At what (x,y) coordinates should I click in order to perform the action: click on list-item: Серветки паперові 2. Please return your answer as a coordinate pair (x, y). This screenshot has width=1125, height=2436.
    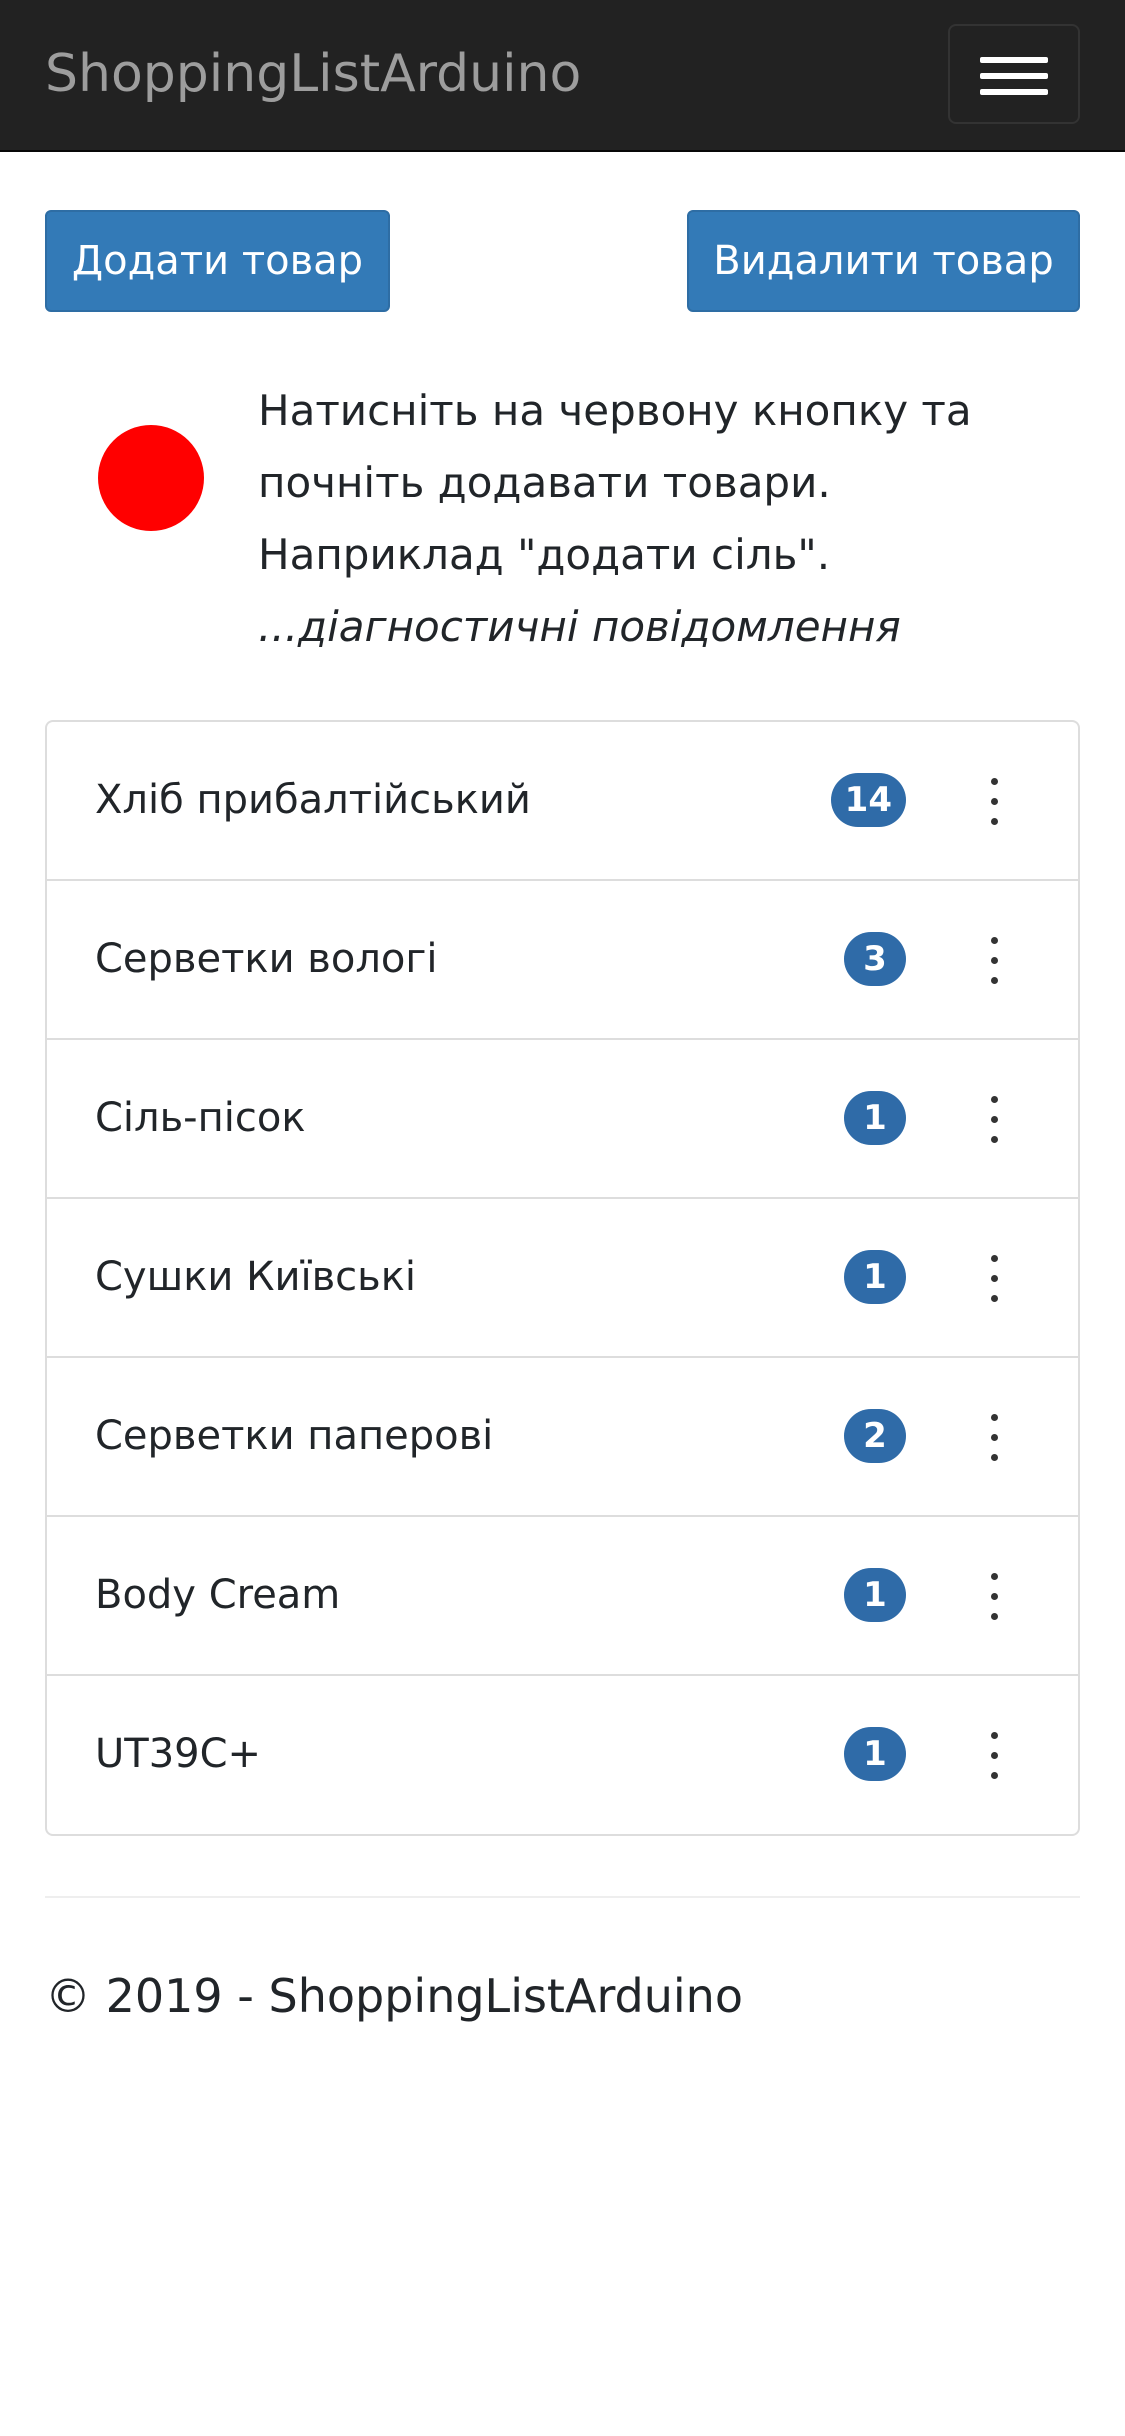
    Looking at the image, I should click on (562, 1437).